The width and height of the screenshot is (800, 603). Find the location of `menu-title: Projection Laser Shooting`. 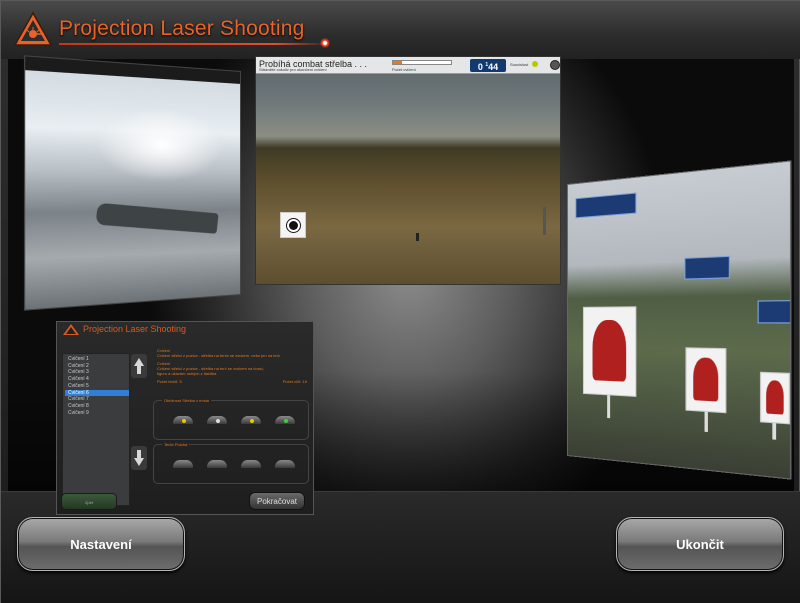

menu-title: Projection Laser Shooting is located at coordinates (135, 329).